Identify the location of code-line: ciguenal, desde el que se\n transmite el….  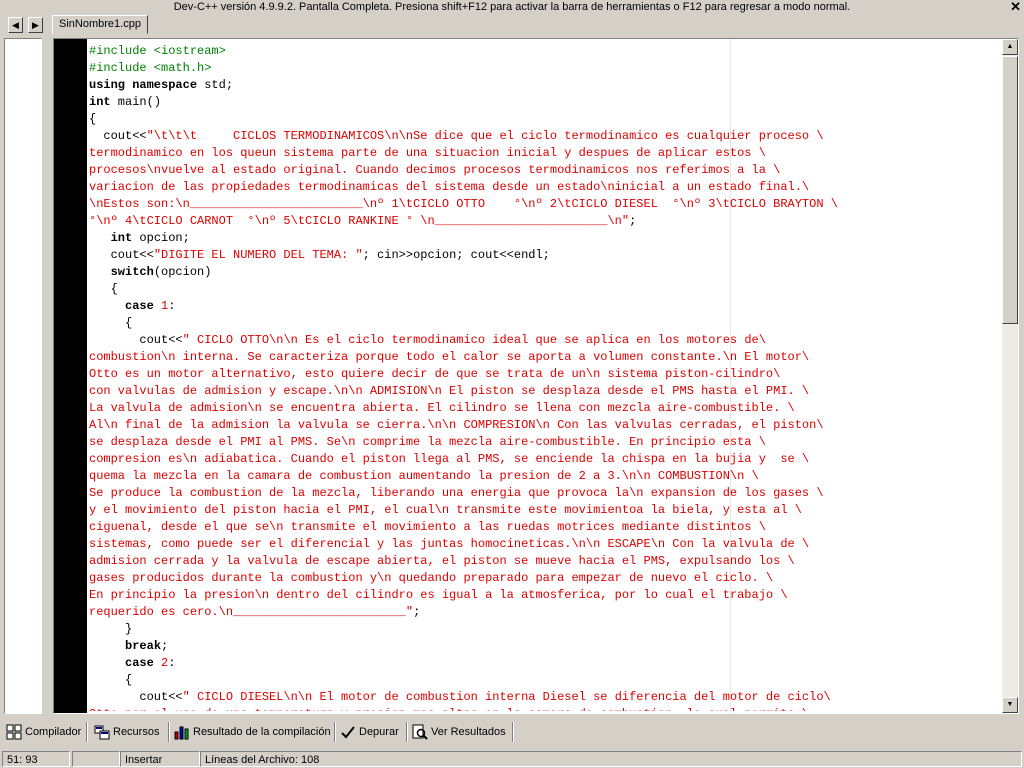
(546, 527).